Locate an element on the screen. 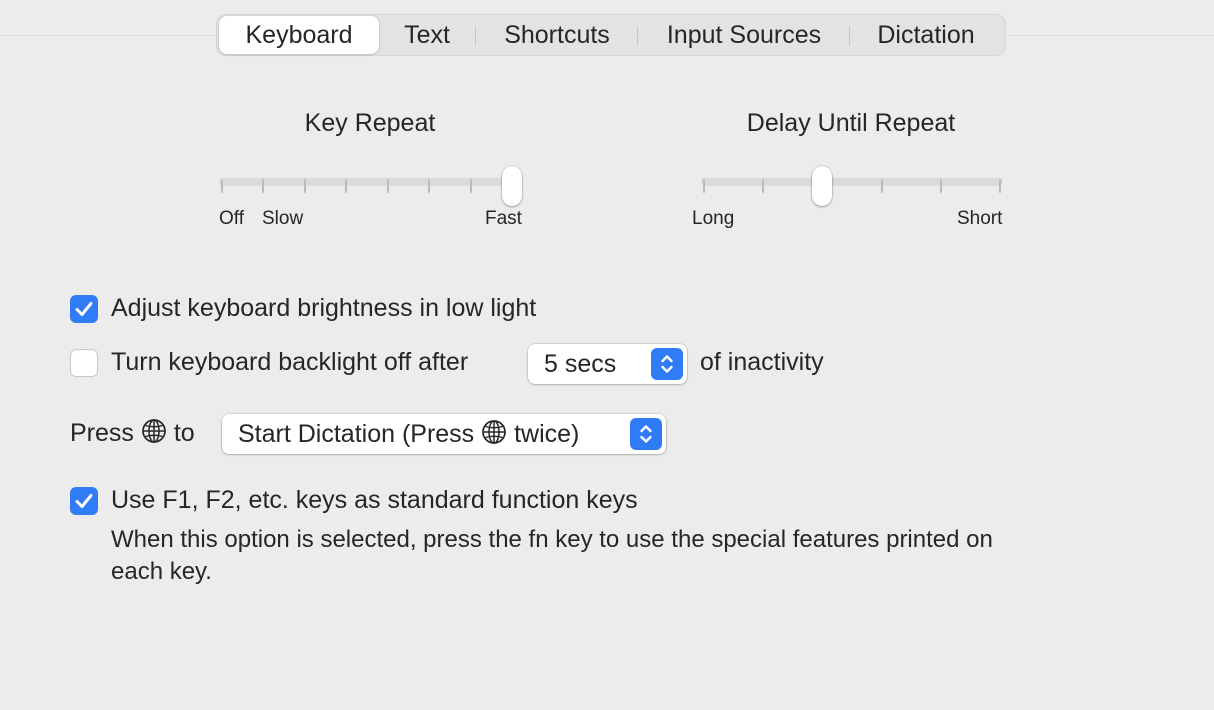 The image size is (1214, 710). tab-keyboard: Keyboard is located at coordinates (299, 35).